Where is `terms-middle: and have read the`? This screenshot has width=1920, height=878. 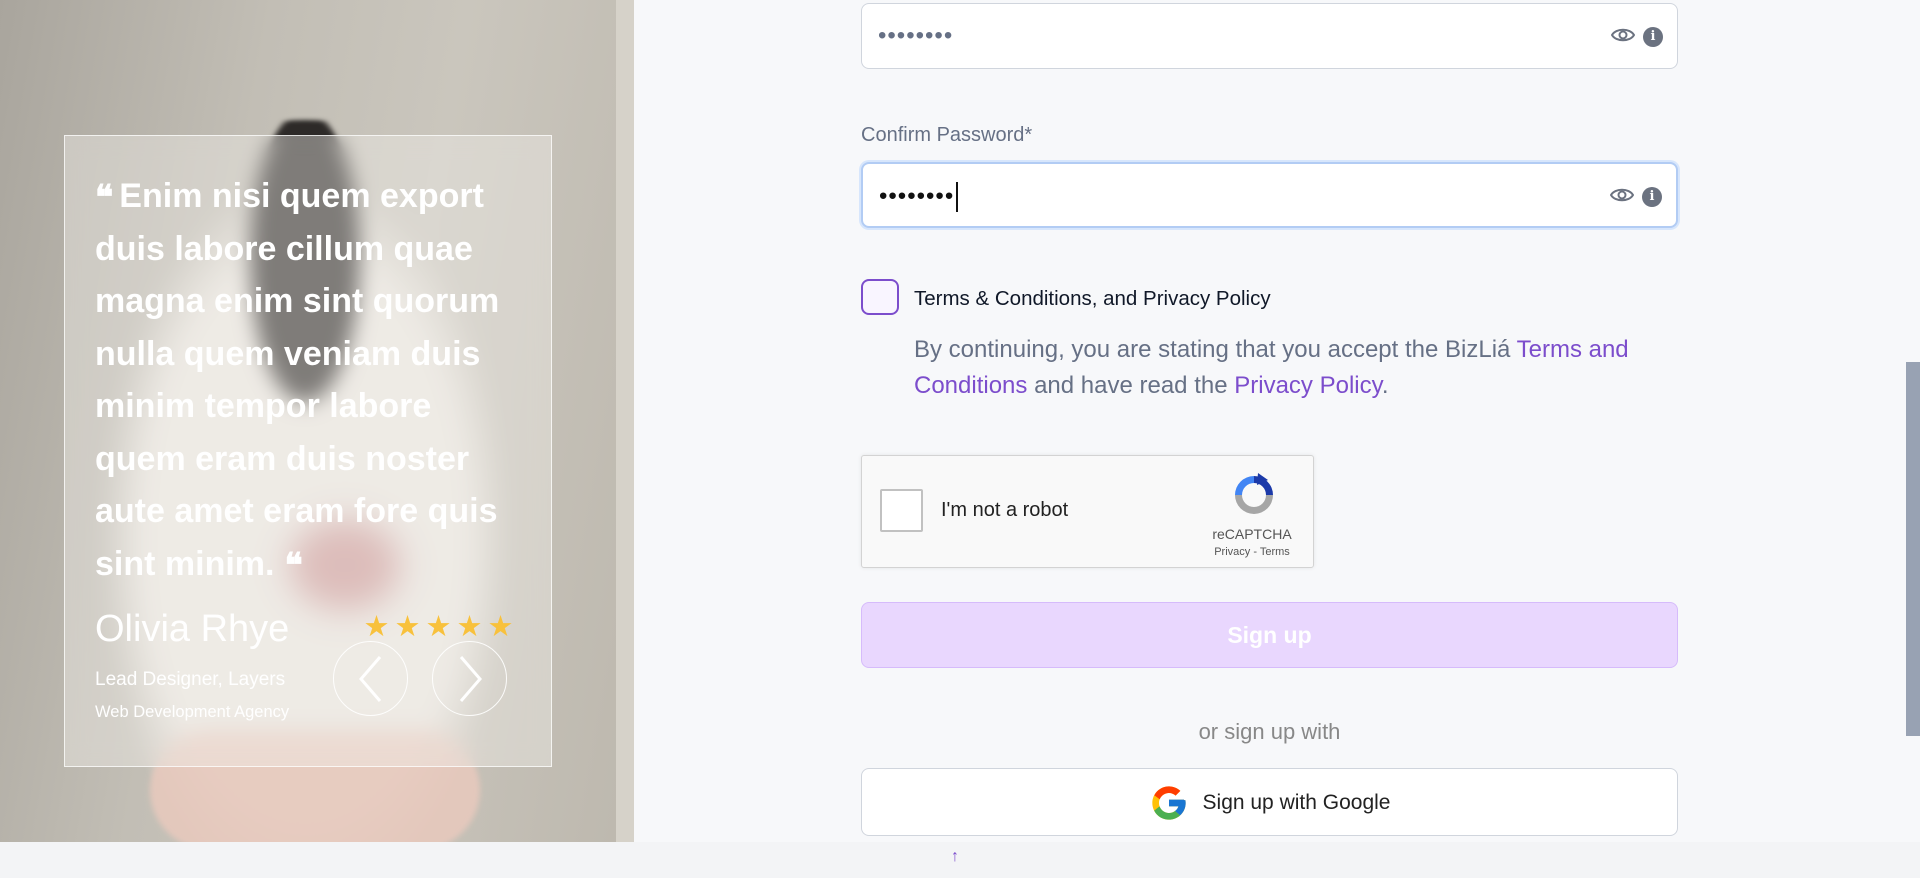 terms-middle: and have read the is located at coordinates (1131, 385).